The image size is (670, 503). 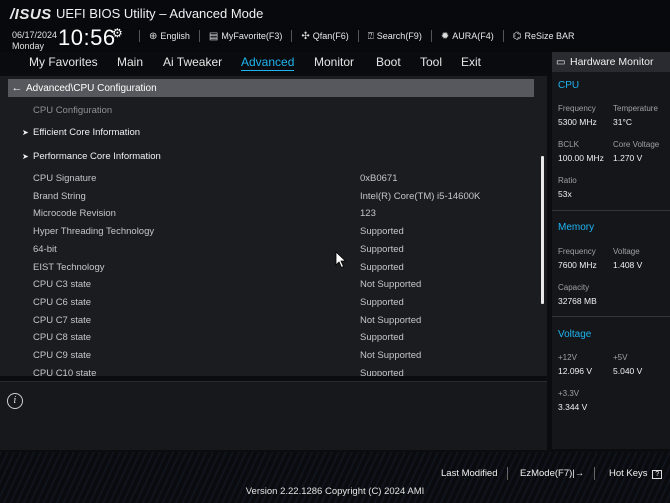 I want to click on clock-settings-icon: ⚙, so click(x=117, y=33).